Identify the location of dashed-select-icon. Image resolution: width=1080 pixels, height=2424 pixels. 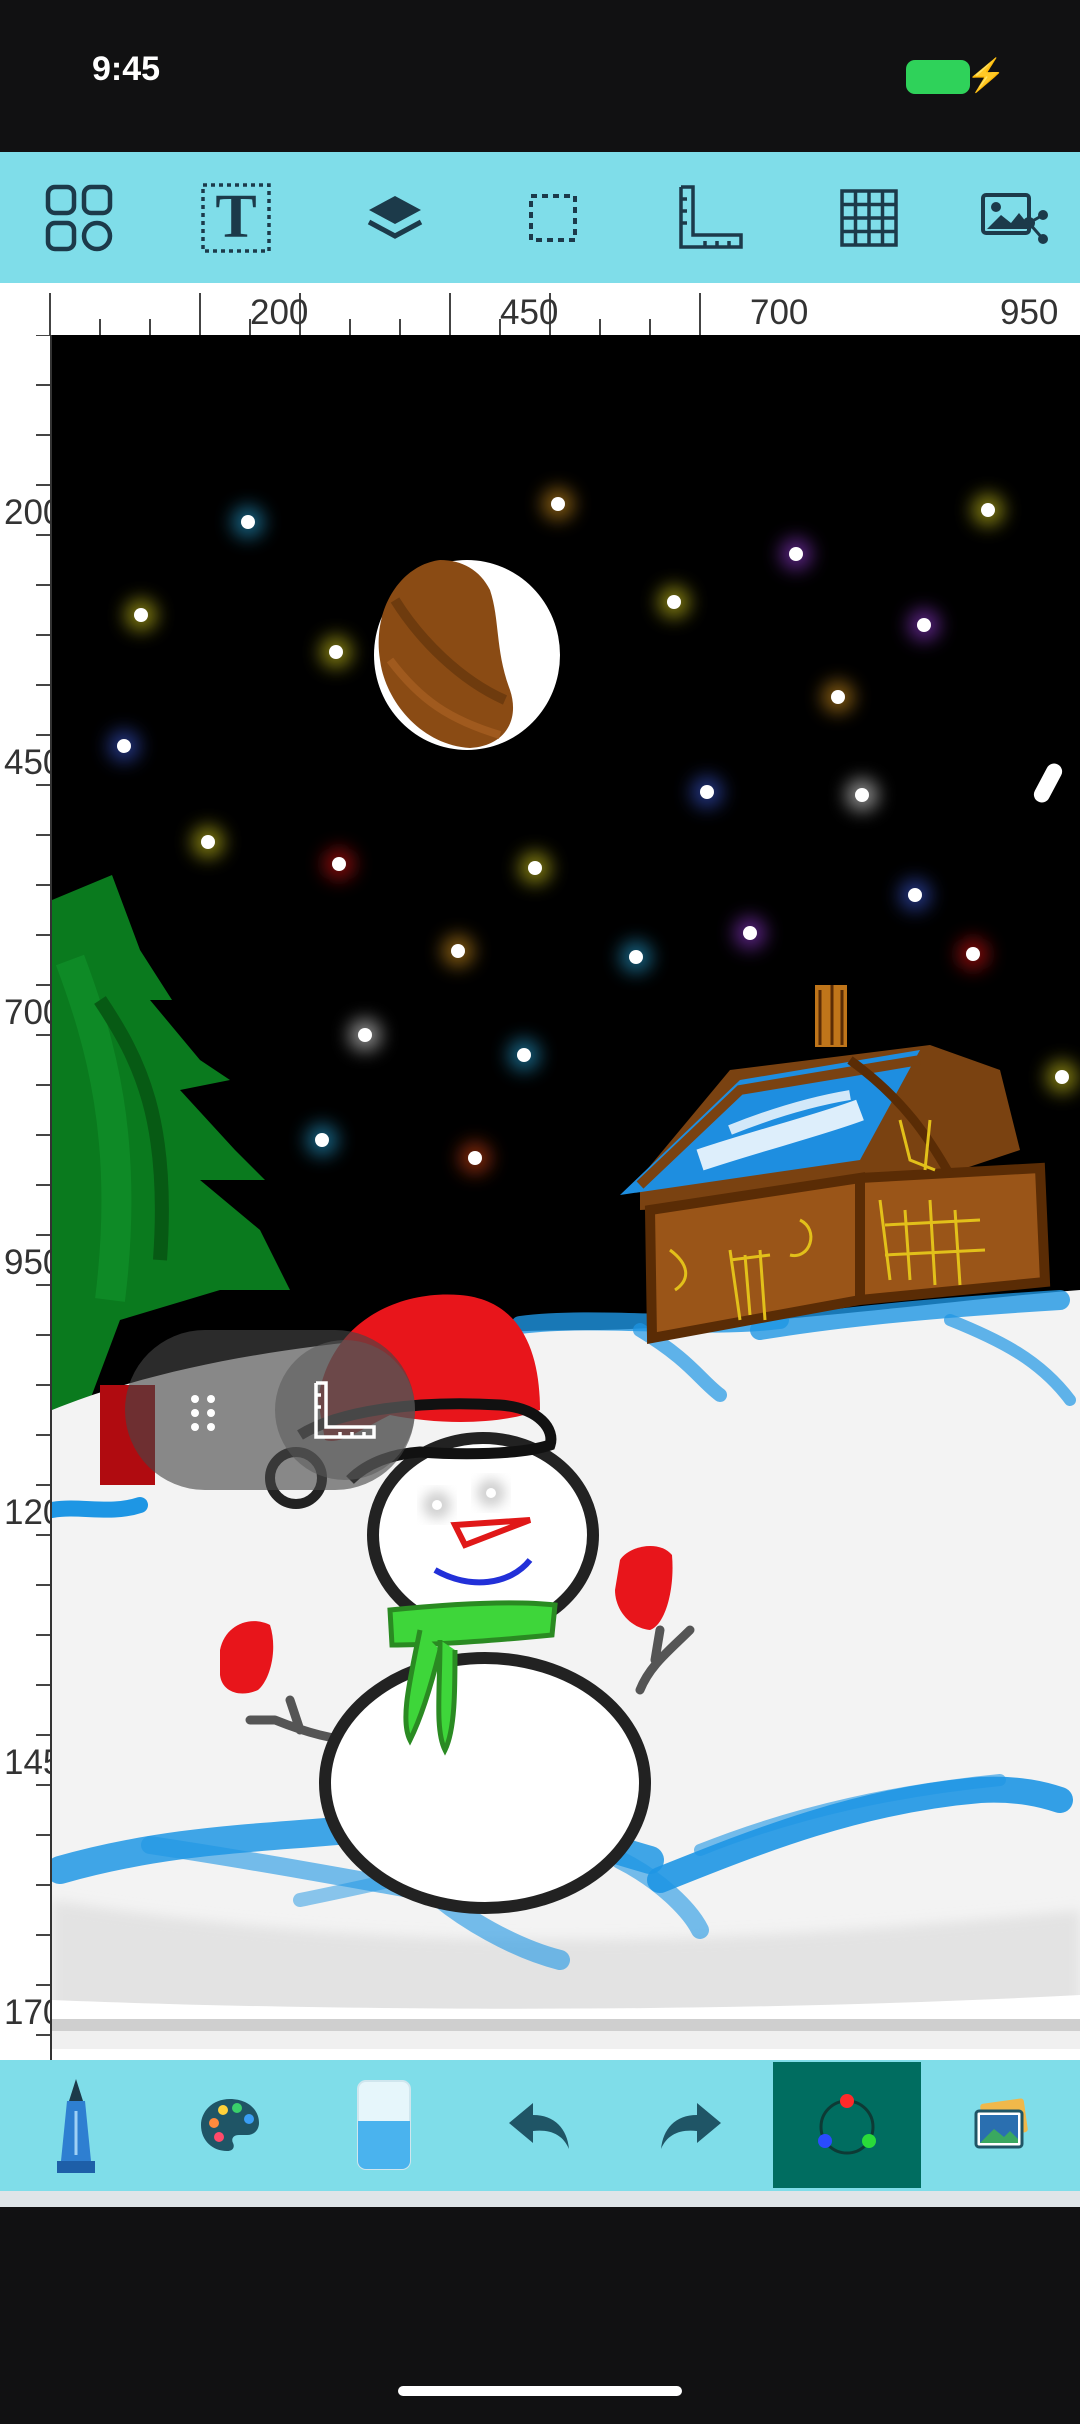
(553, 218).